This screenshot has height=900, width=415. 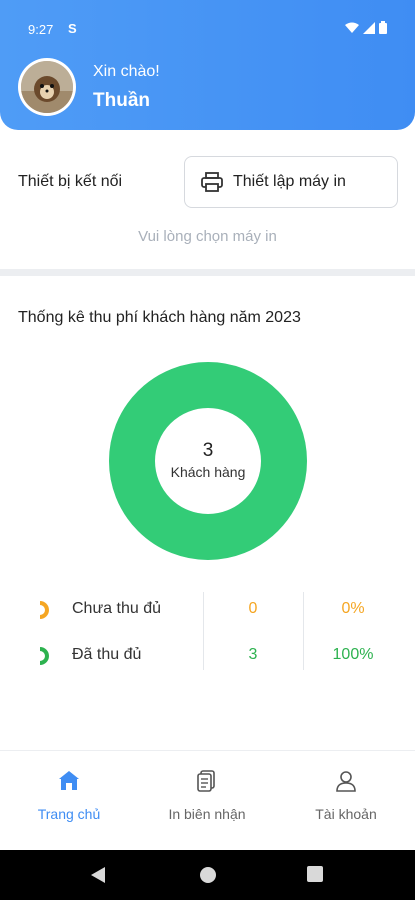 I want to click on legend-count: 0, so click(x=253, y=608).